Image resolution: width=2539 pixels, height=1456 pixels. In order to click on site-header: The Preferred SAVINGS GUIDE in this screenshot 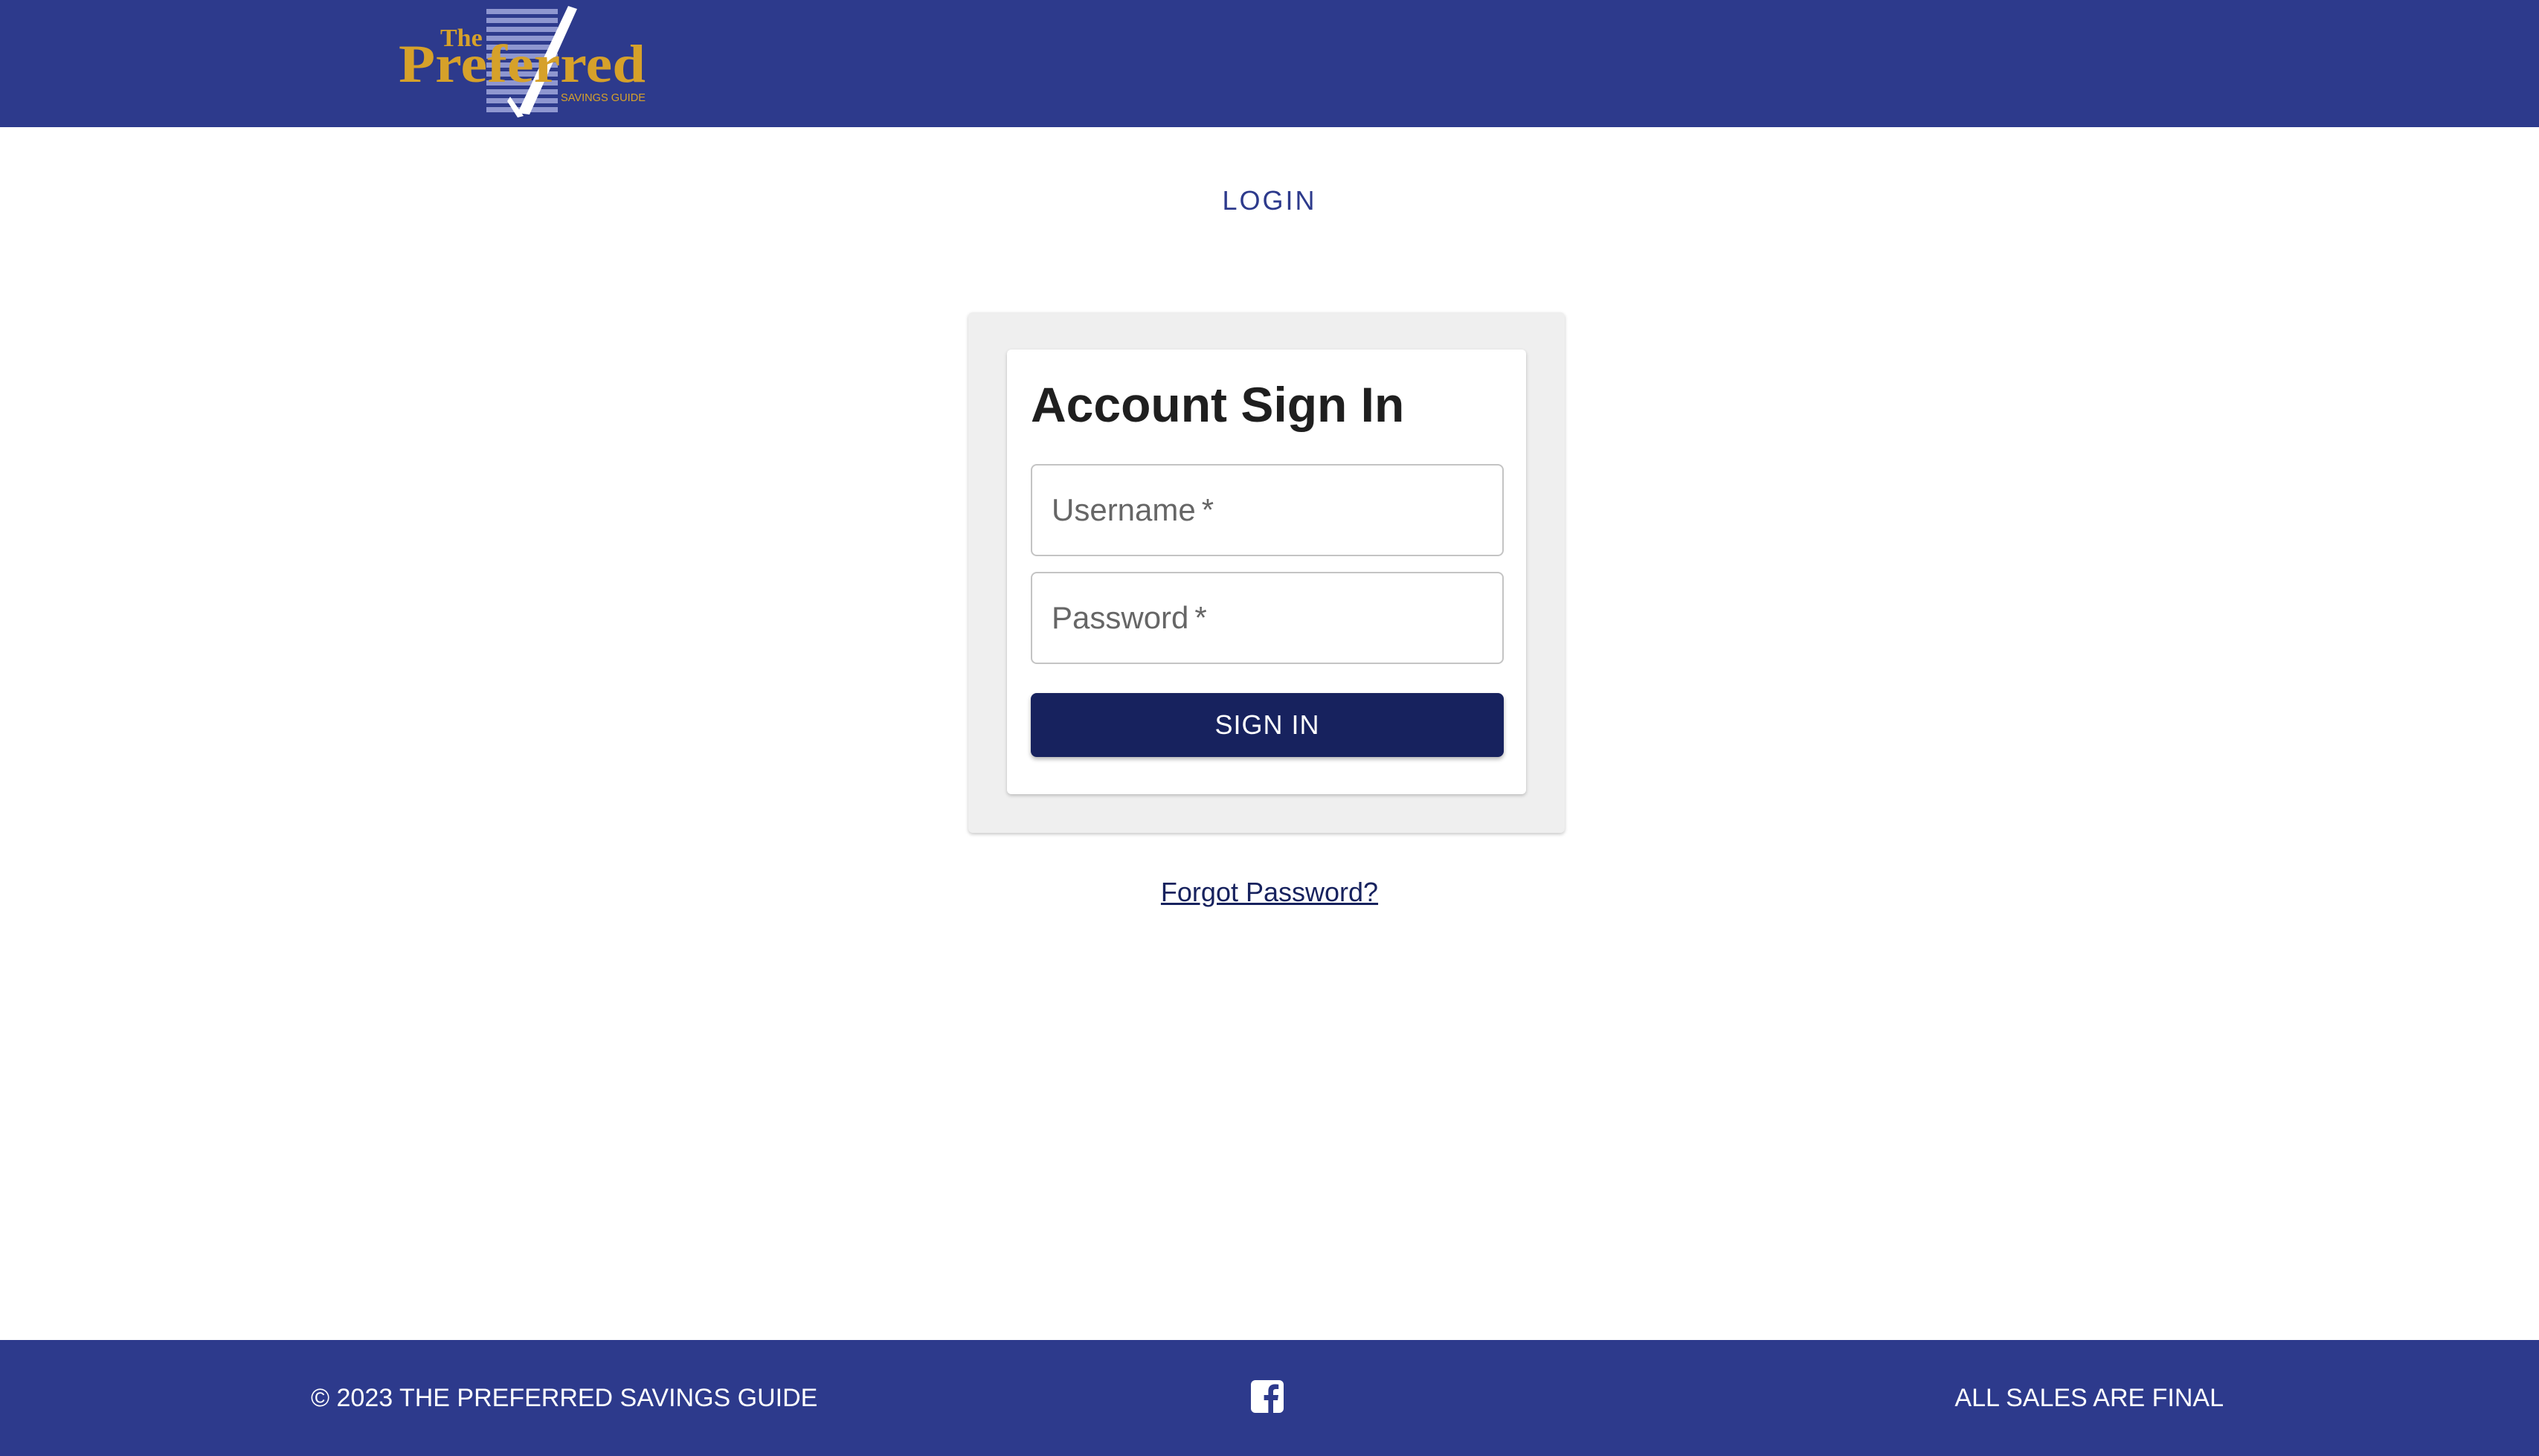, I will do `click(1269, 63)`.